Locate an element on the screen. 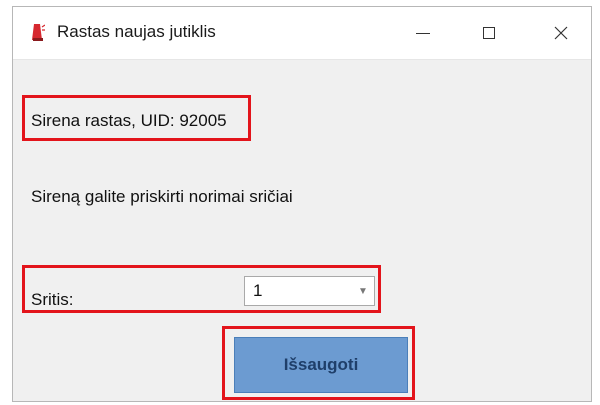  maximize-icon is located at coordinates (489, 33).